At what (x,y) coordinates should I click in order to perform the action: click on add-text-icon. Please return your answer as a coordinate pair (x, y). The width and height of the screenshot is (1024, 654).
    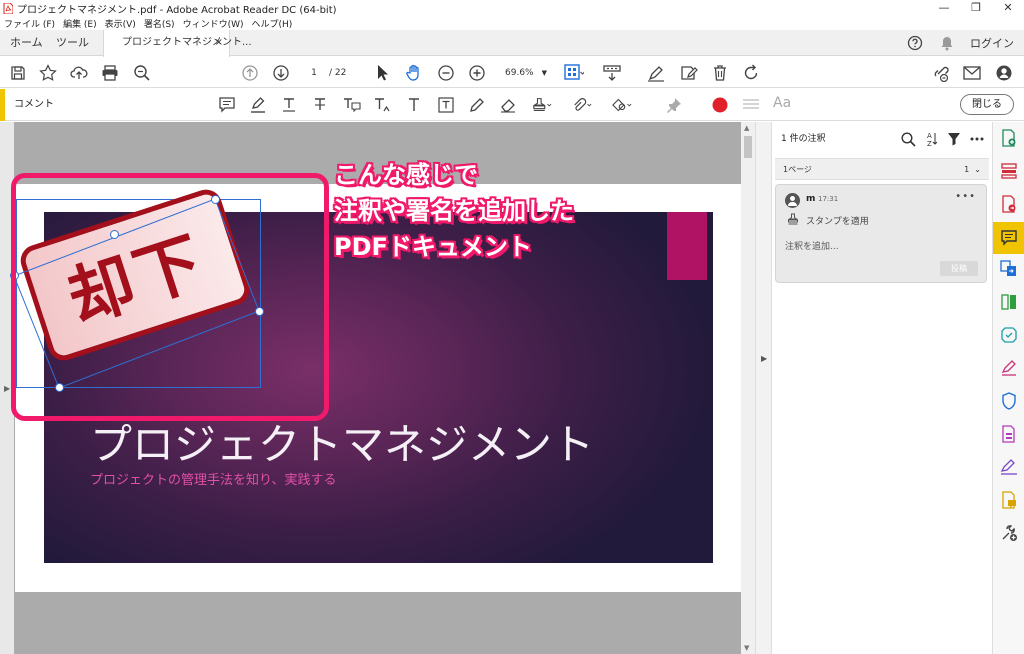
    Looking at the image, I should click on (414, 105).